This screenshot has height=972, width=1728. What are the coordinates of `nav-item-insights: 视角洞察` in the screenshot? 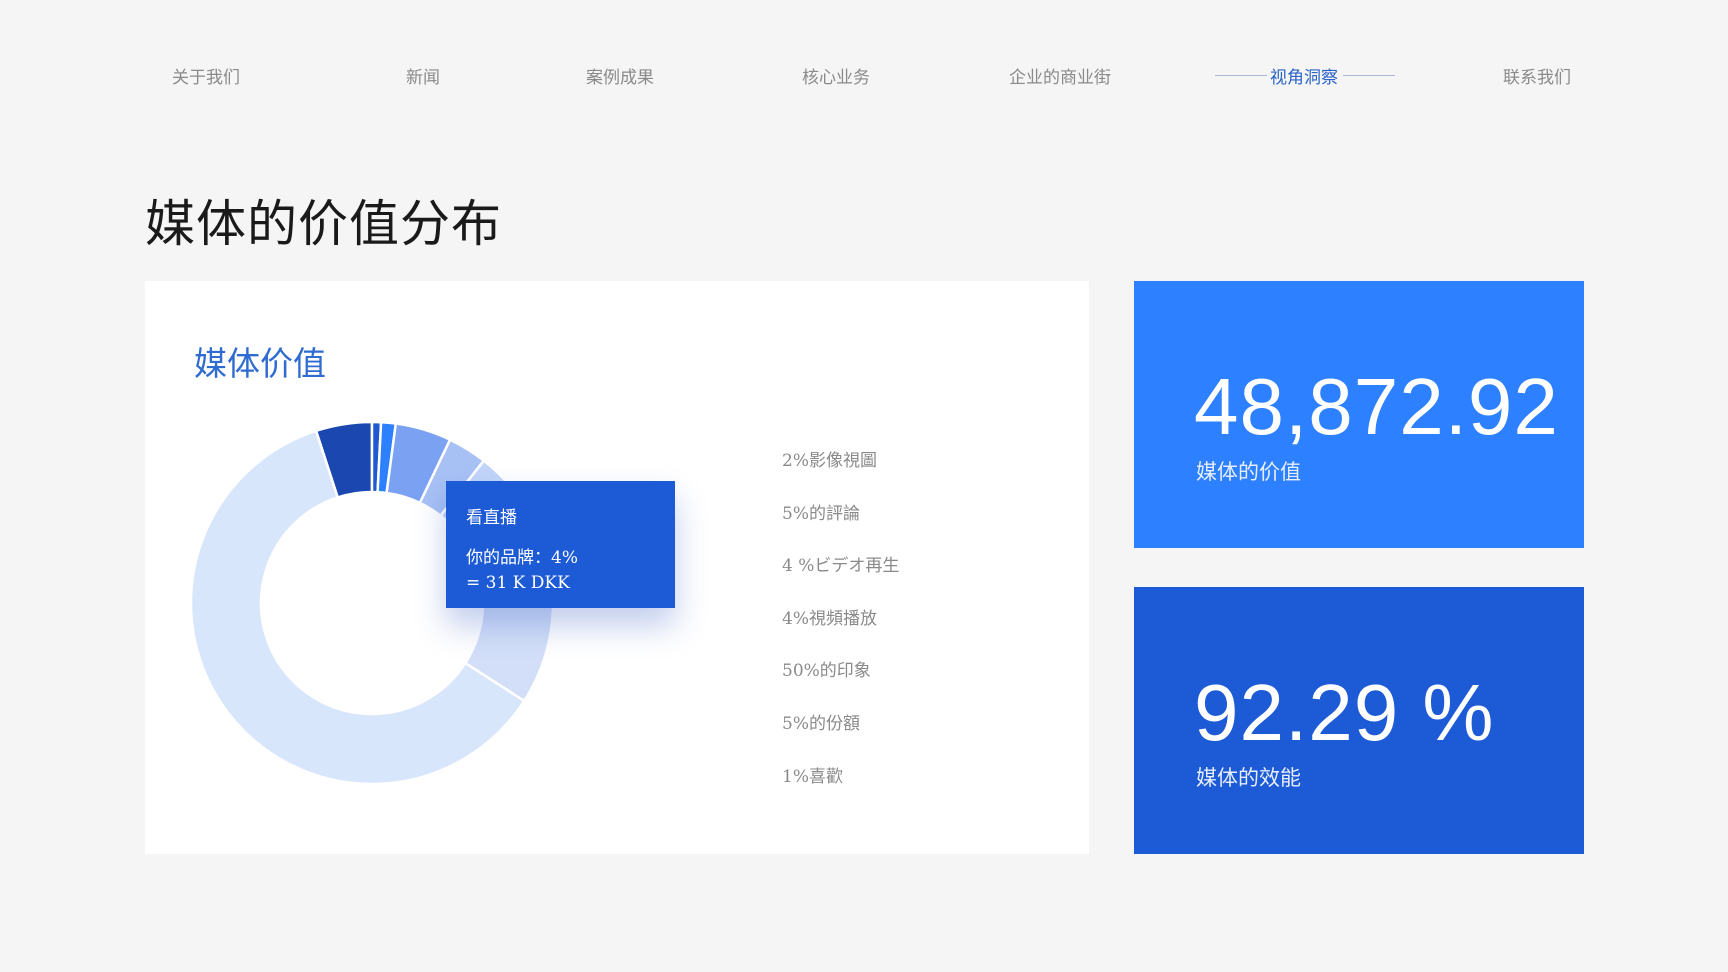 It's located at (1304, 78).